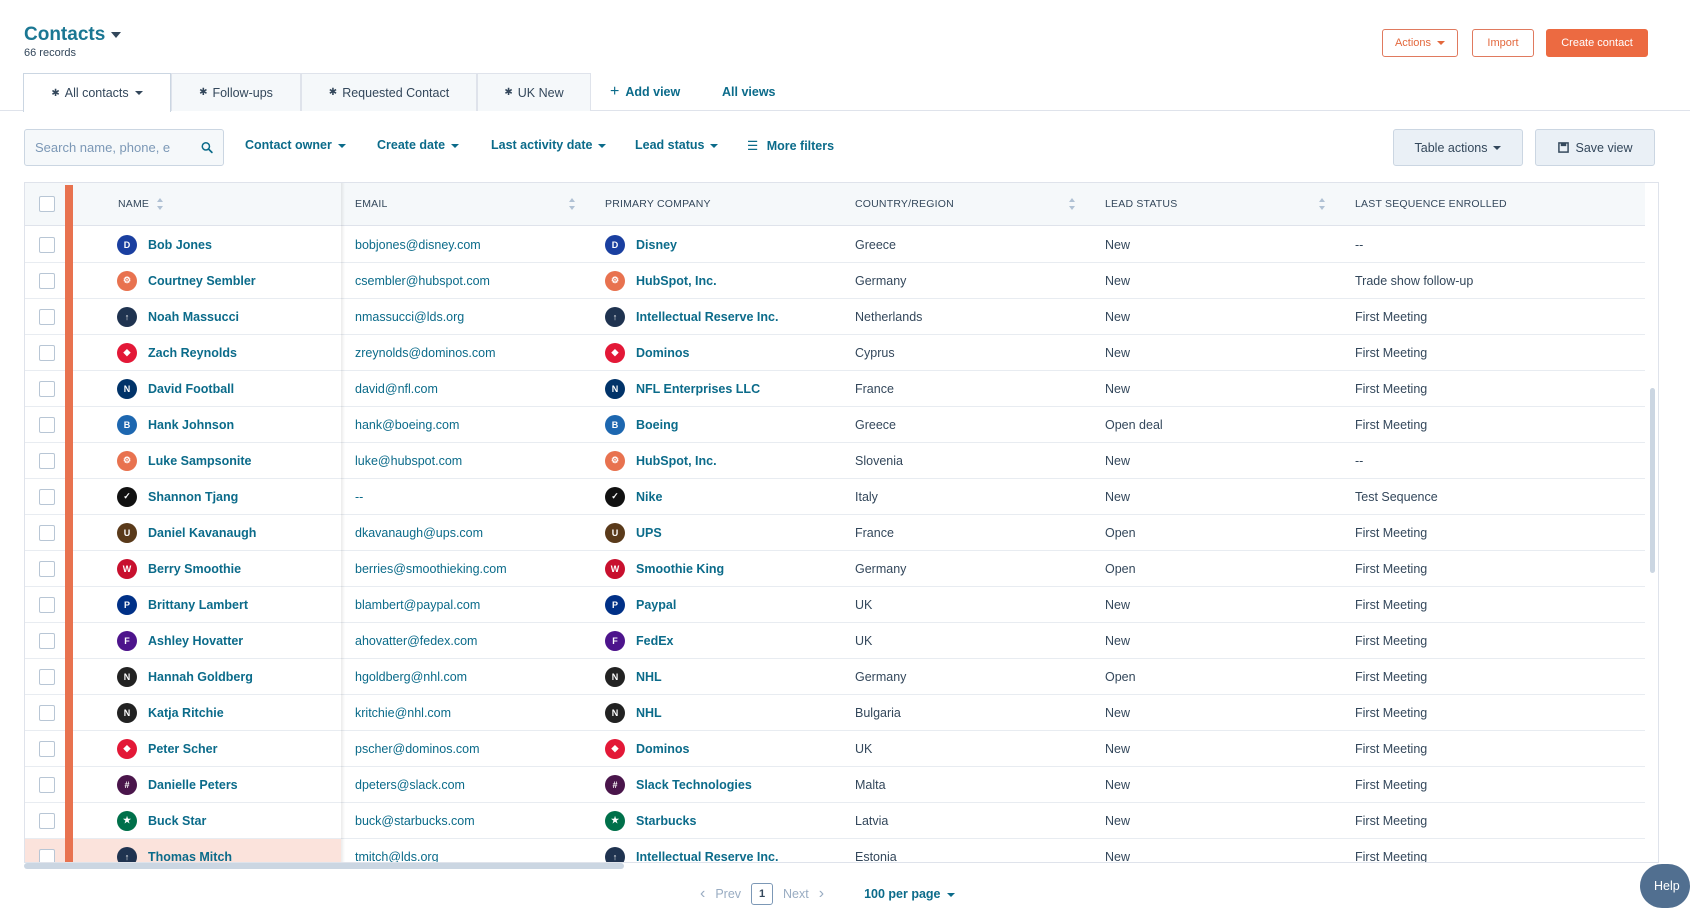  Describe the element at coordinates (97, 92) in the screenshot. I see `tab-all-contacts: ✱ All contacts` at that location.